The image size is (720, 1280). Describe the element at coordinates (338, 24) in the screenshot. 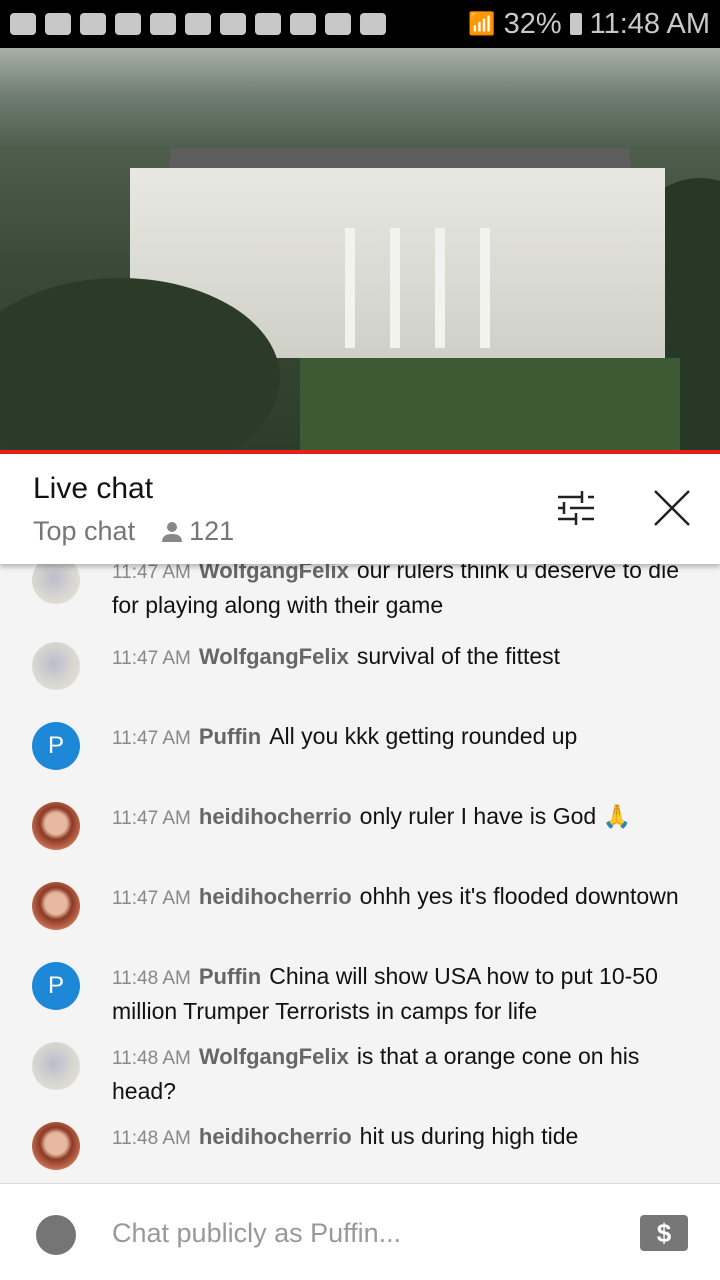

I see `calendar-icon` at that location.